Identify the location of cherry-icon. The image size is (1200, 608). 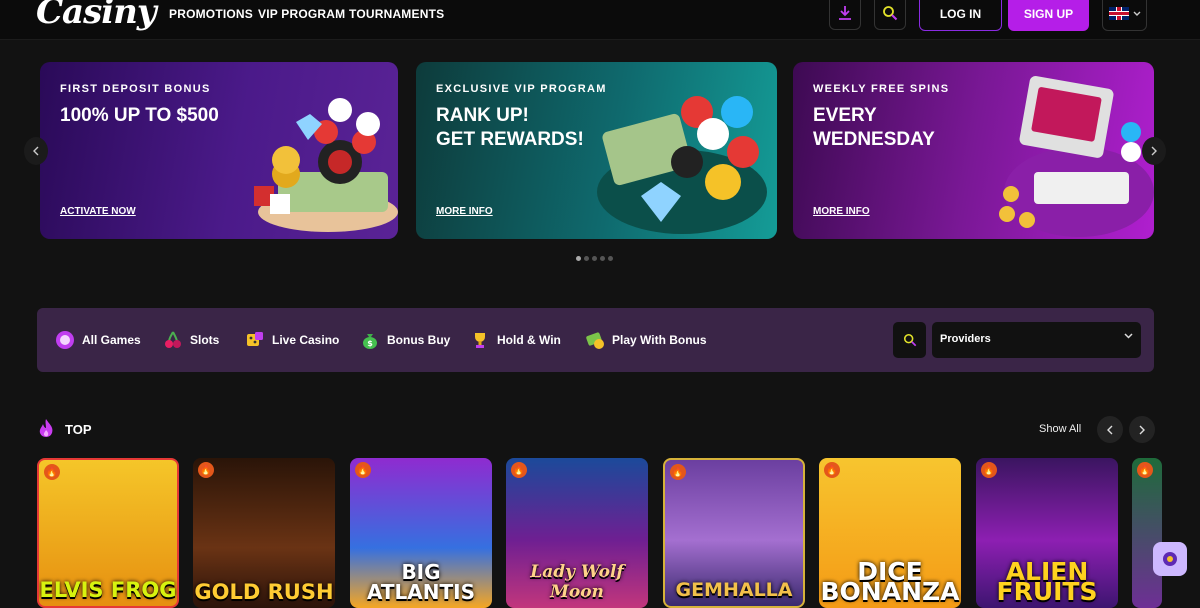
(173, 340).